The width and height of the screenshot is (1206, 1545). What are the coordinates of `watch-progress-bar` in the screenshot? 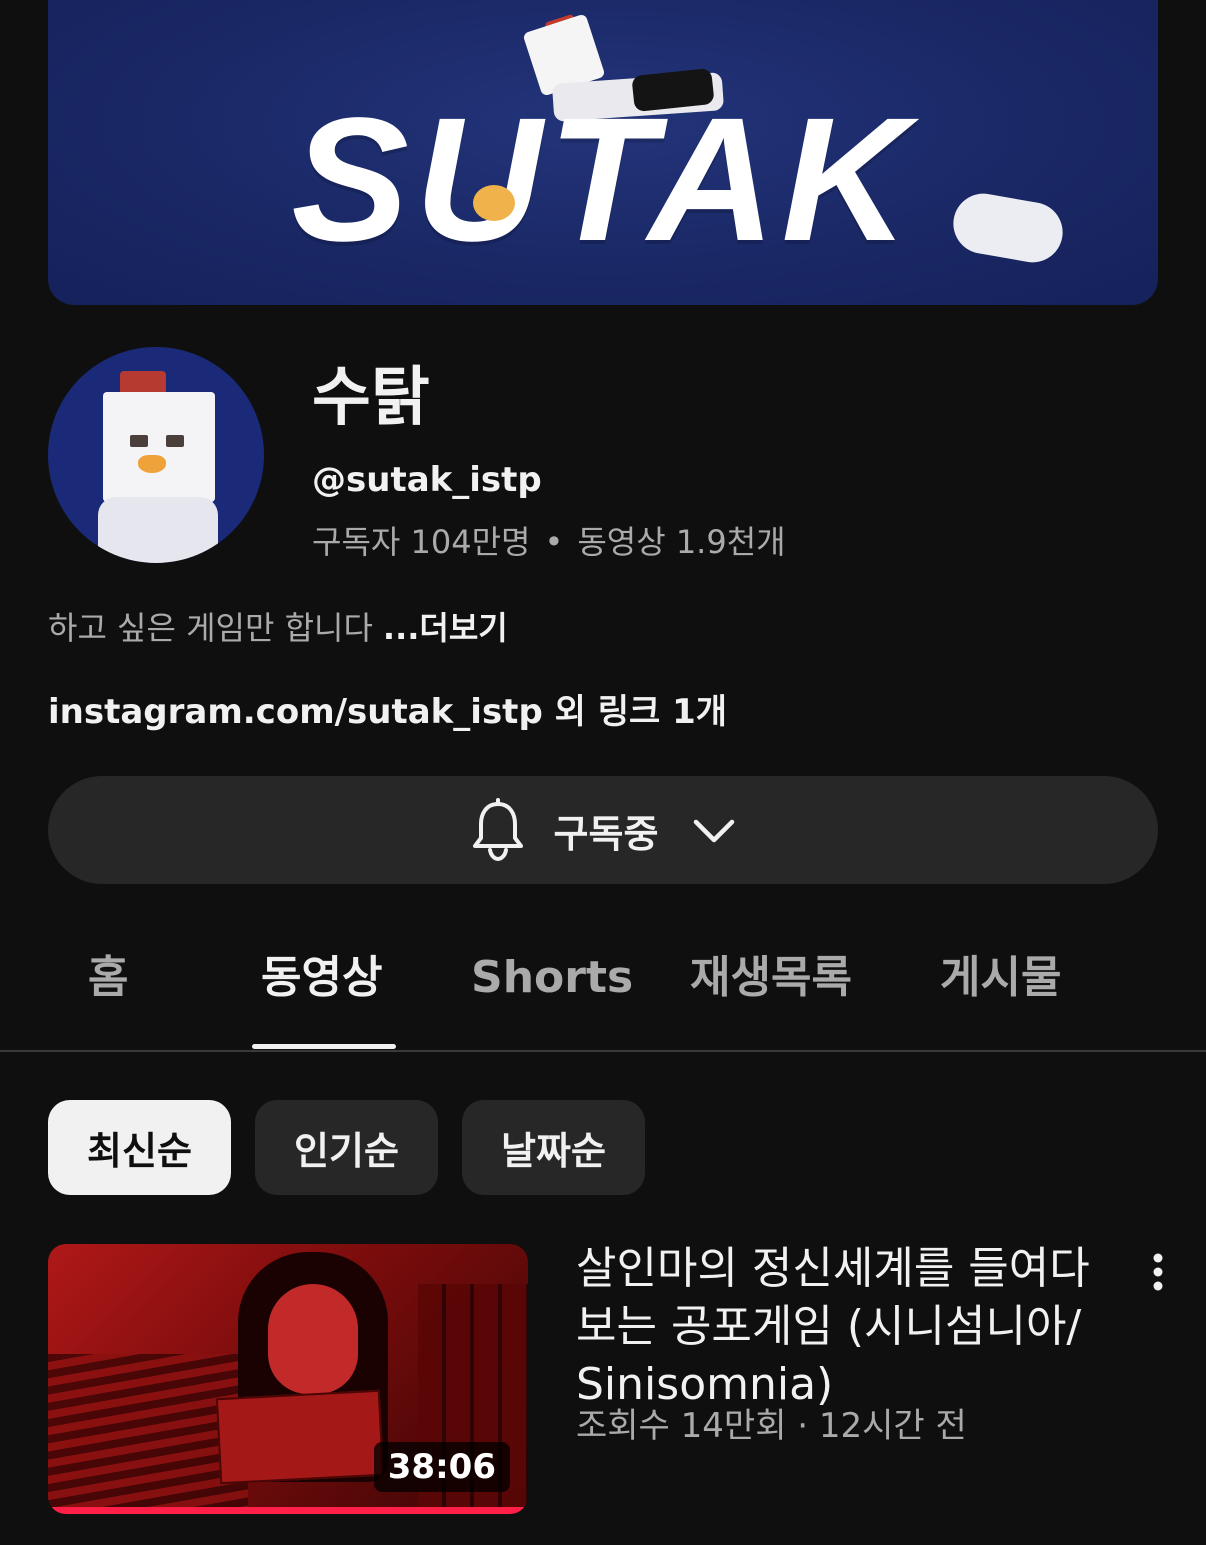 It's located at (288, 1510).